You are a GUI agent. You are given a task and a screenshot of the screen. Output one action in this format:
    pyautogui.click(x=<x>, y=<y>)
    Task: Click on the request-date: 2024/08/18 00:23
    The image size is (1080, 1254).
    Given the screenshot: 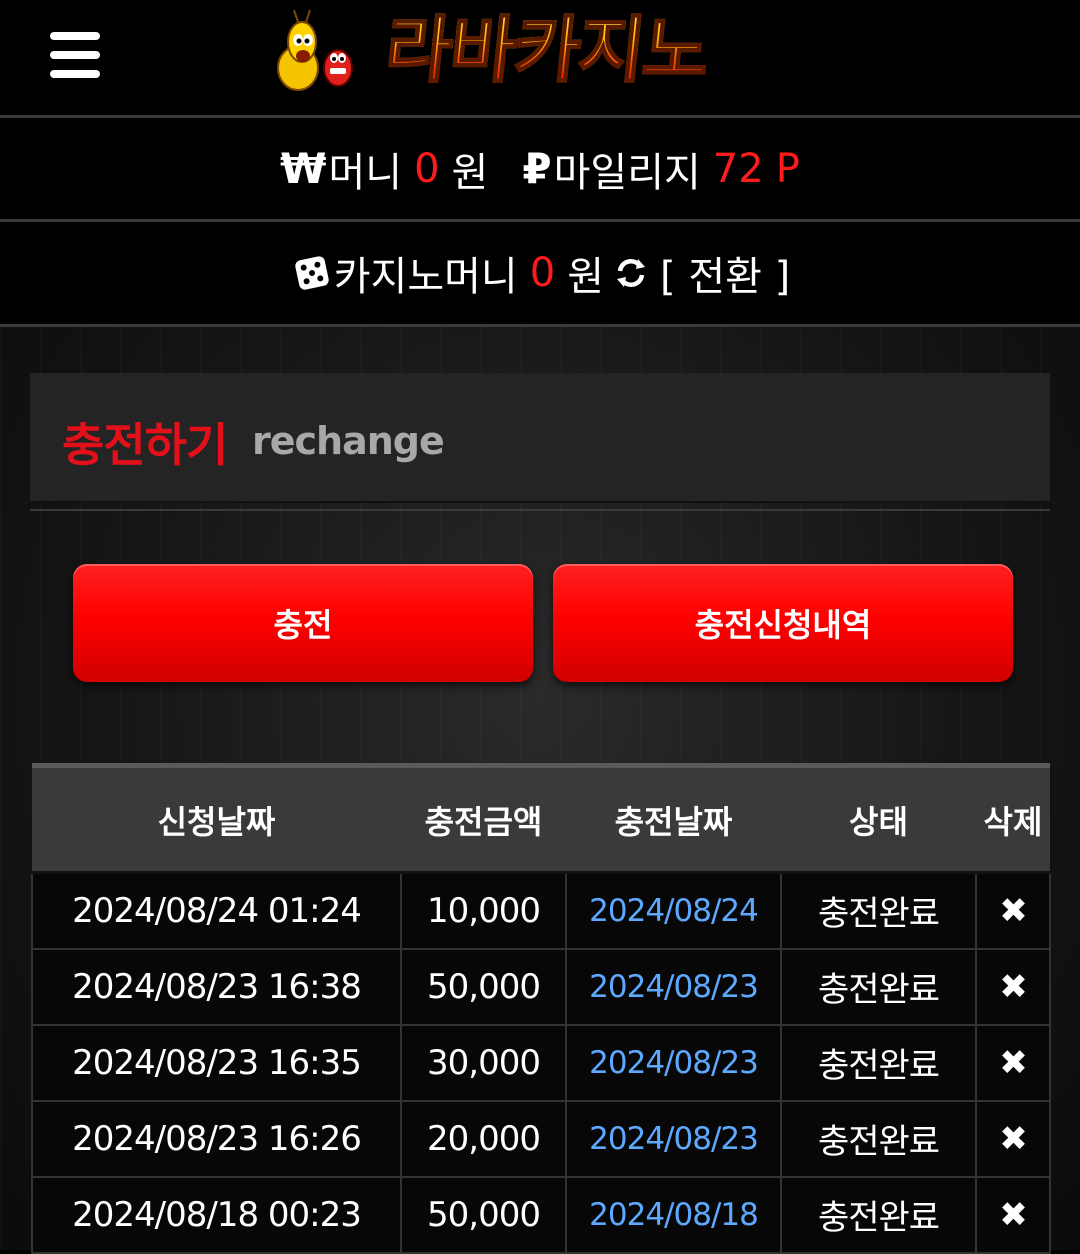 What is the action you would take?
    pyautogui.click(x=216, y=1214)
    